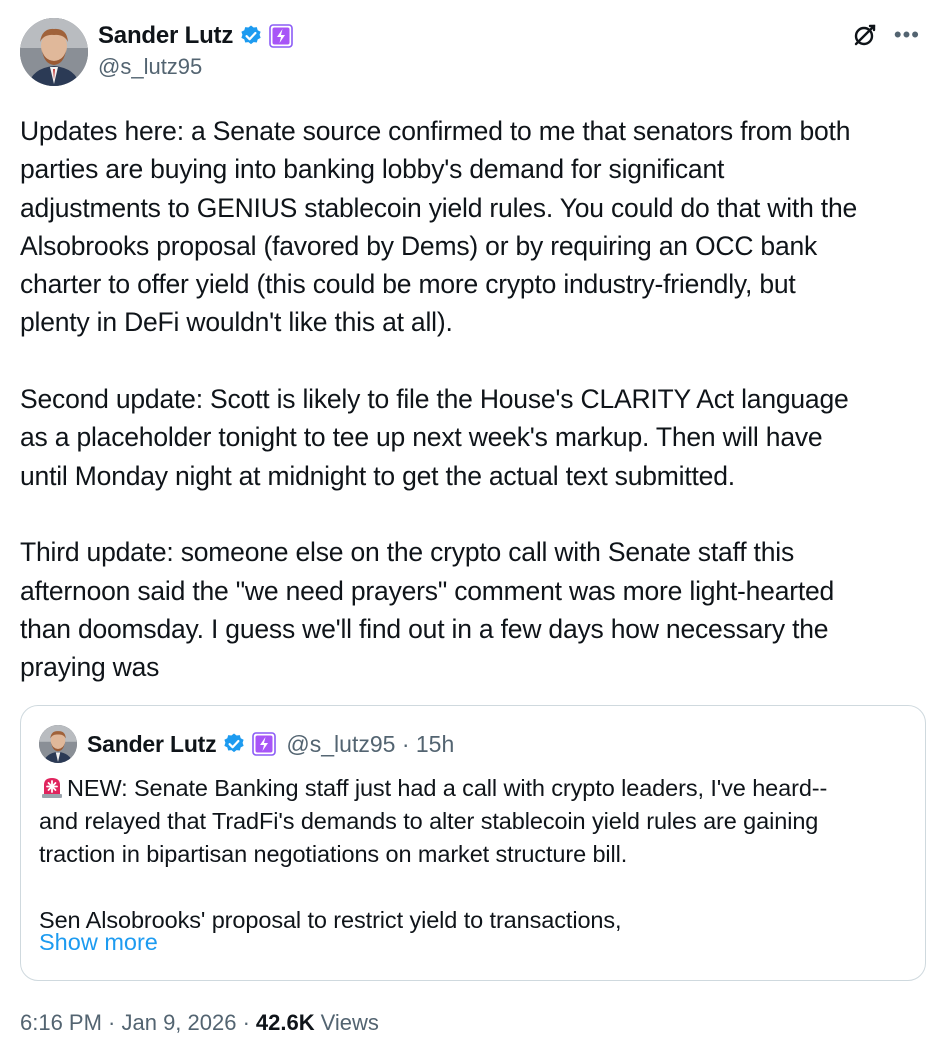  What do you see at coordinates (251, 36) in the screenshot?
I see `verified-badge-icon` at bounding box center [251, 36].